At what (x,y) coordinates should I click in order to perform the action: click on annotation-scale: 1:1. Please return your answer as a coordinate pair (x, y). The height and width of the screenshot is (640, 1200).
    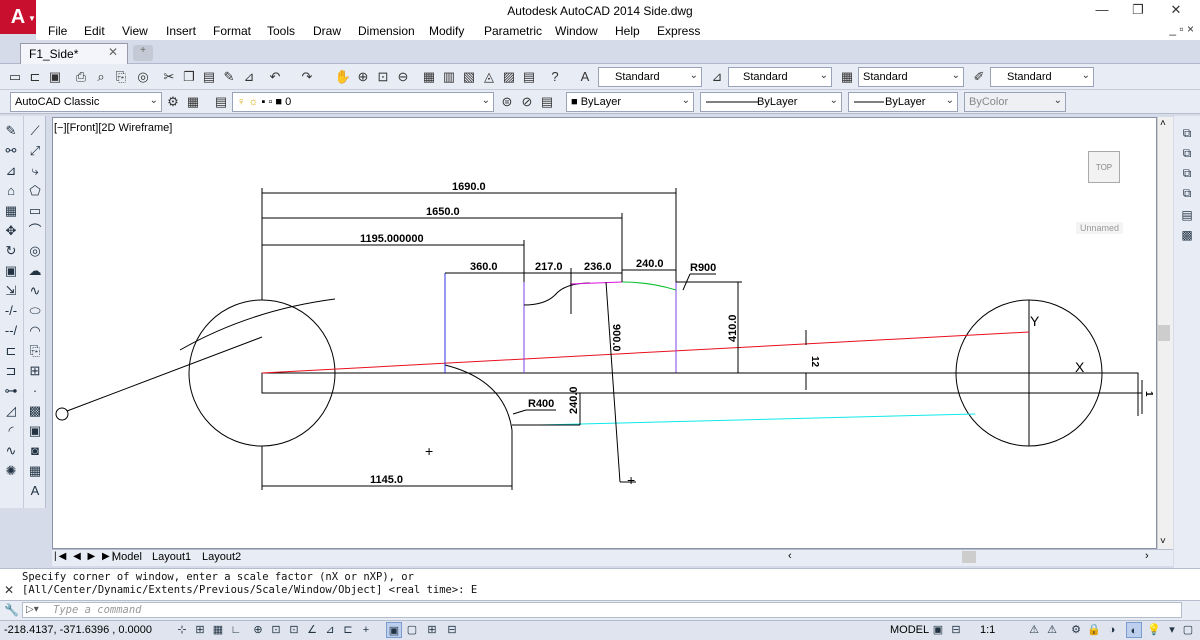
    Looking at the image, I should click on (987, 630).